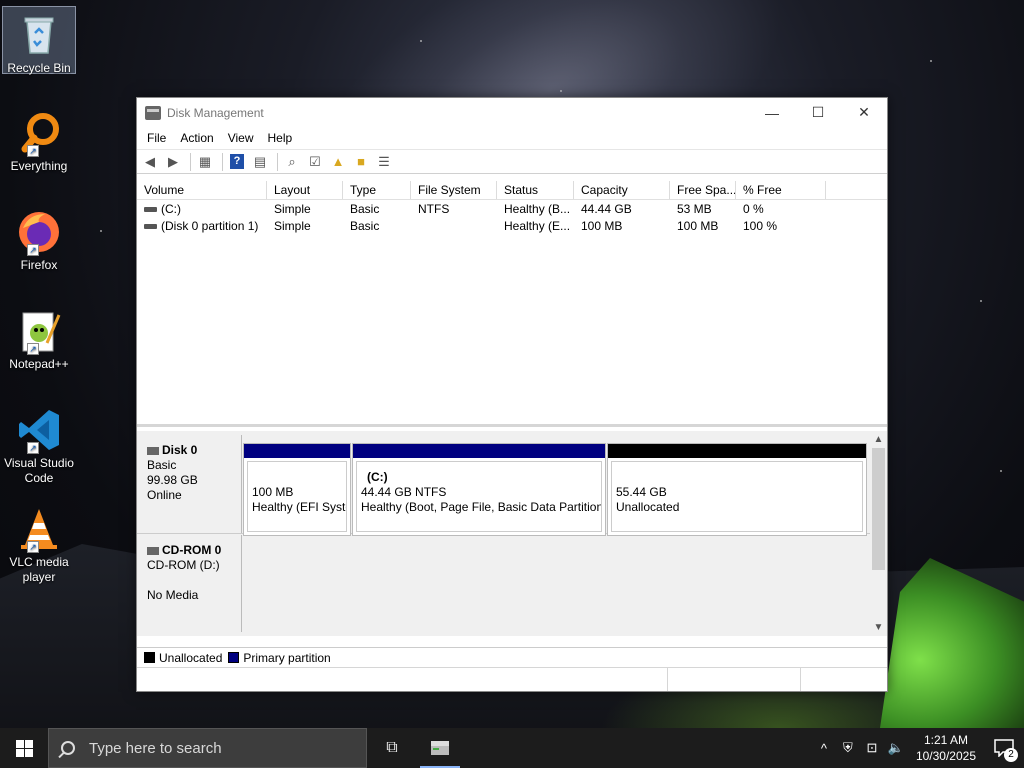  Describe the element at coordinates (737, 451) in the screenshot. I see `partition-bar-unallocated` at that location.